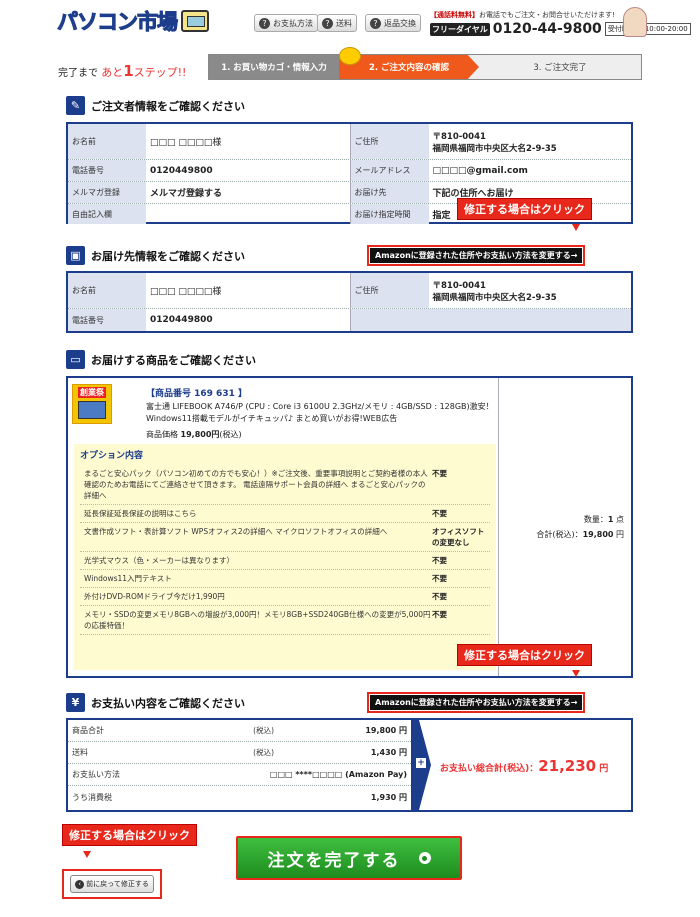 Image resolution: width=700 pixels, height=917 pixels. What do you see at coordinates (480, 170) in the screenshot?
I see `email-value: □□□□@gmail.com` at bounding box center [480, 170].